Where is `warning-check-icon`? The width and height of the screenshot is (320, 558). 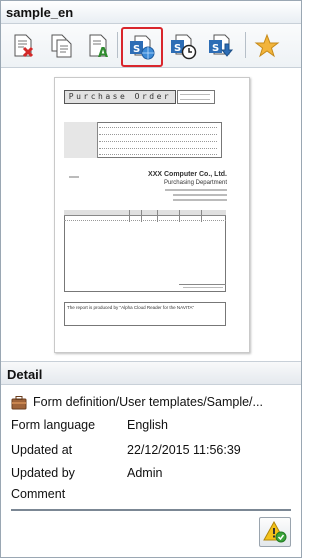
warning-check-icon is located at coordinates (275, 532).